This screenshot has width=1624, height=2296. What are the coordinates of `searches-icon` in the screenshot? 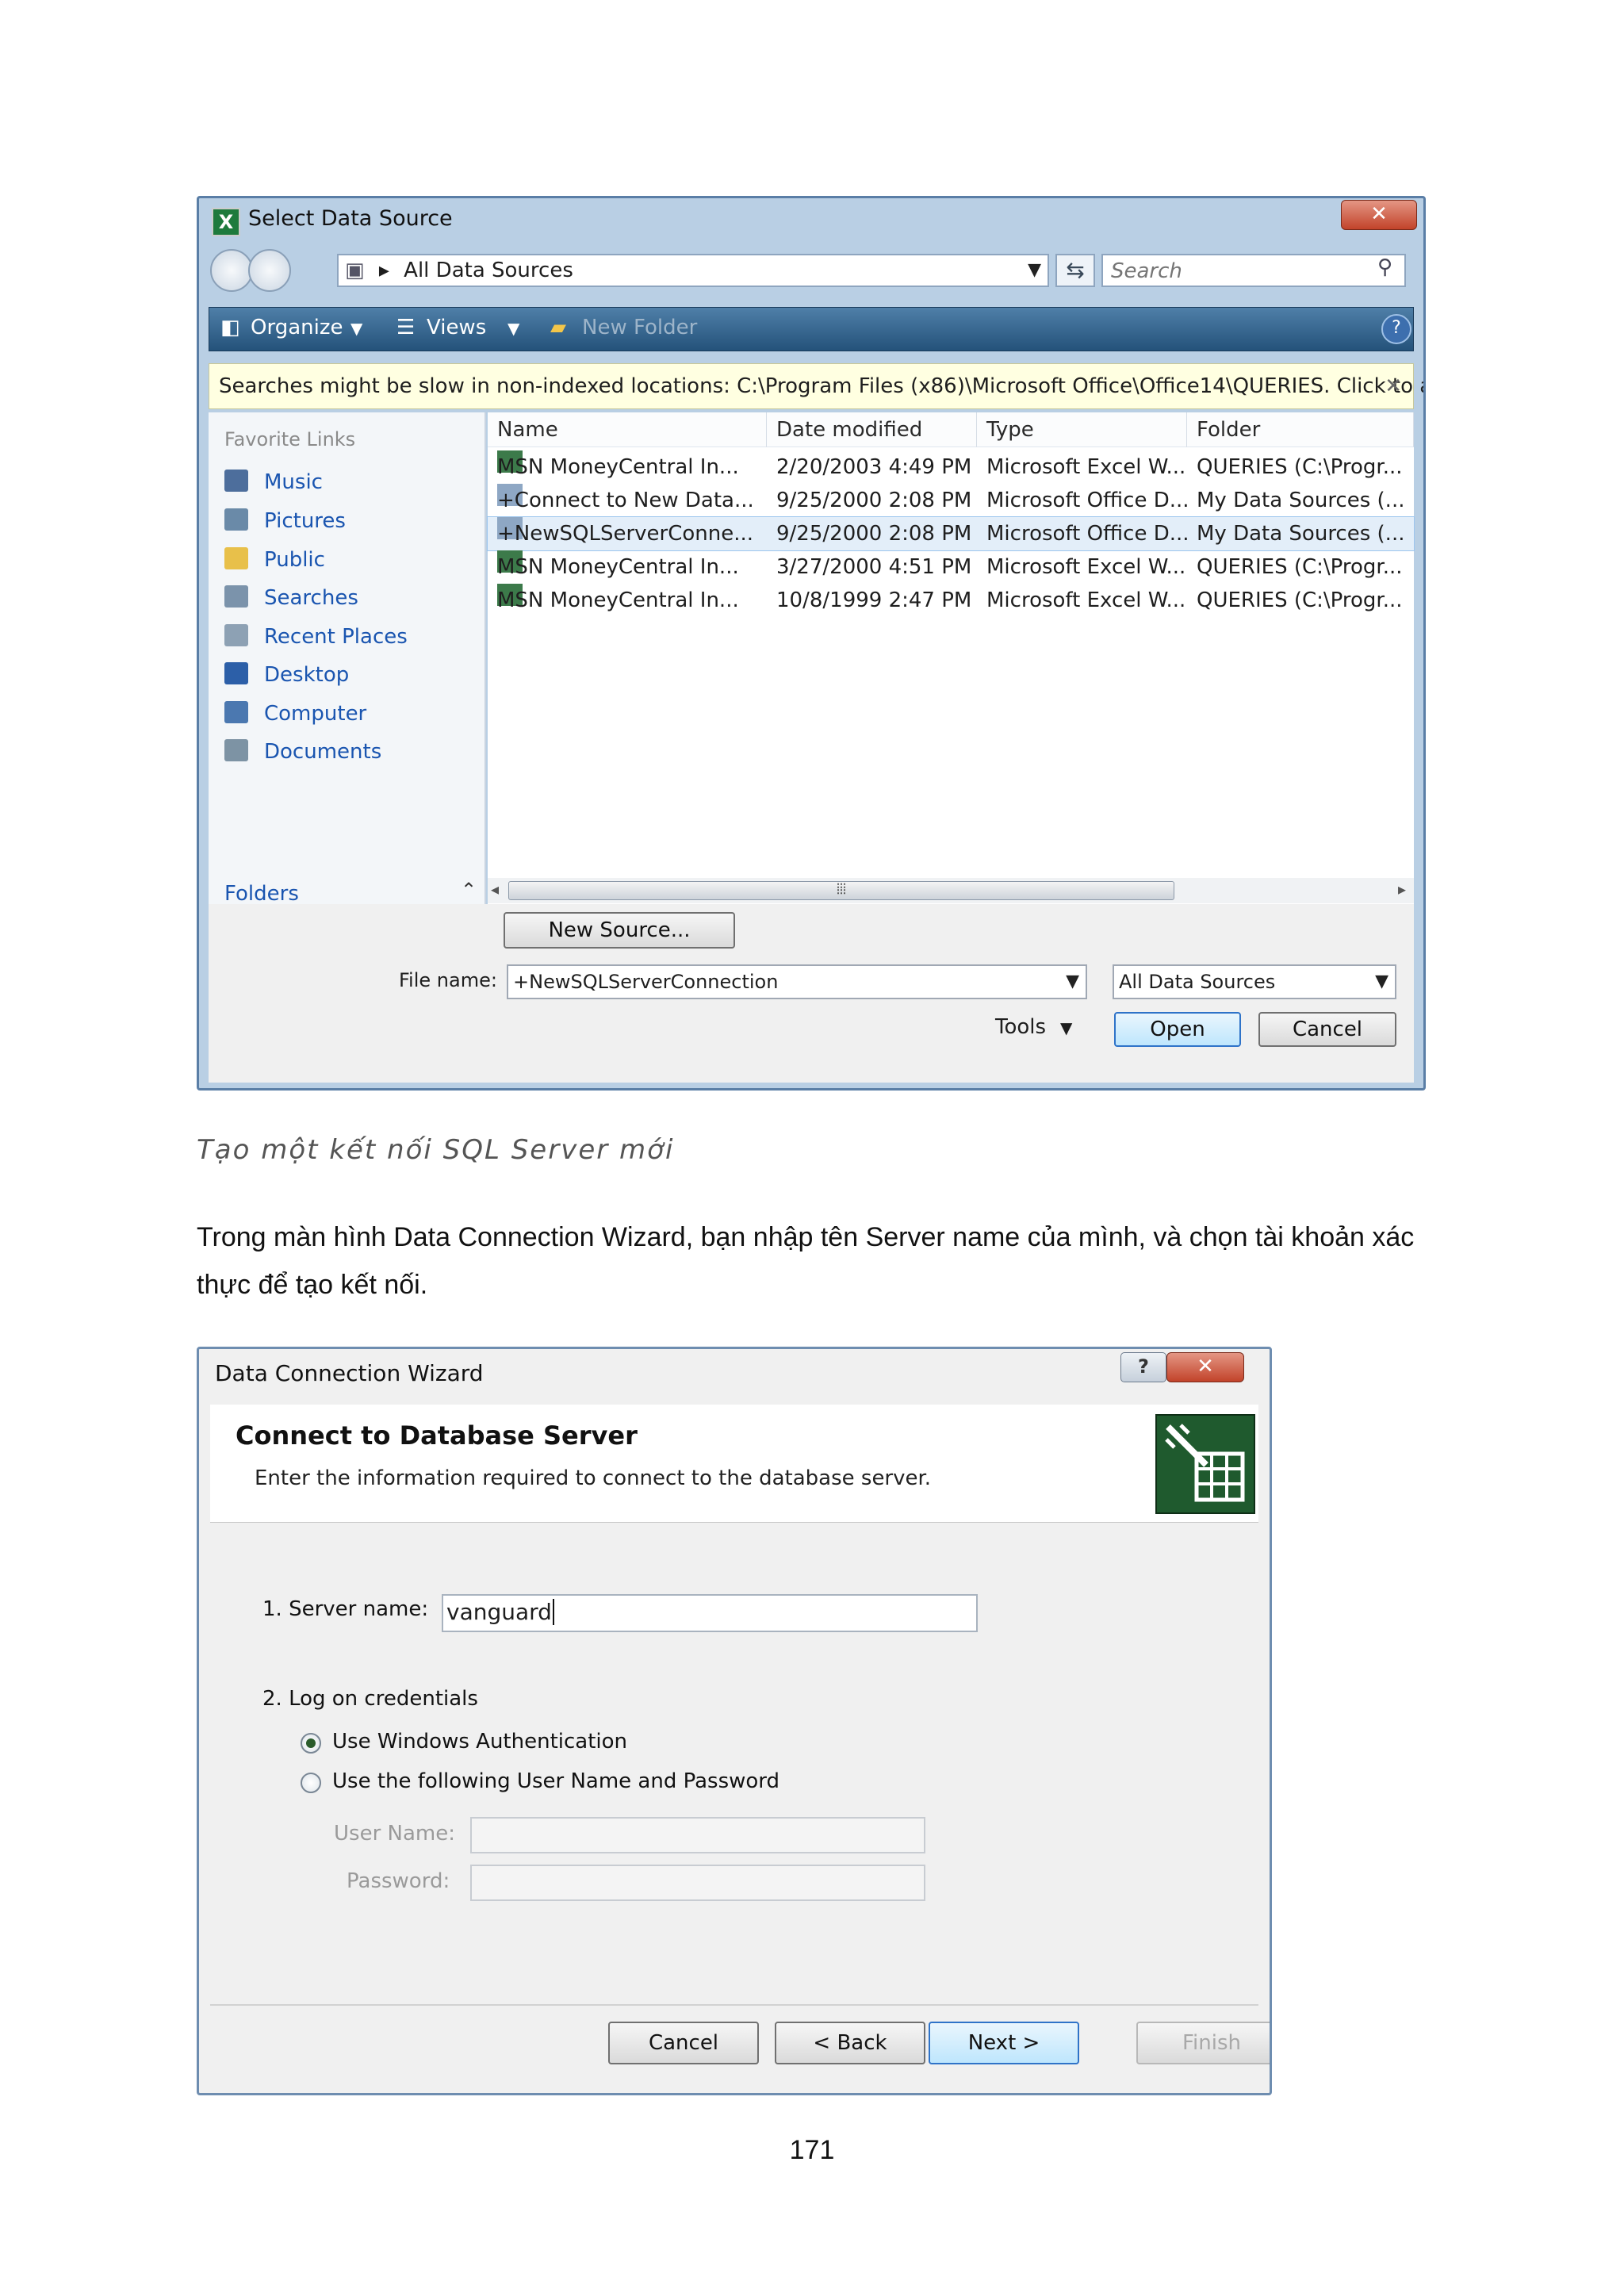 It's located at (236, 596).